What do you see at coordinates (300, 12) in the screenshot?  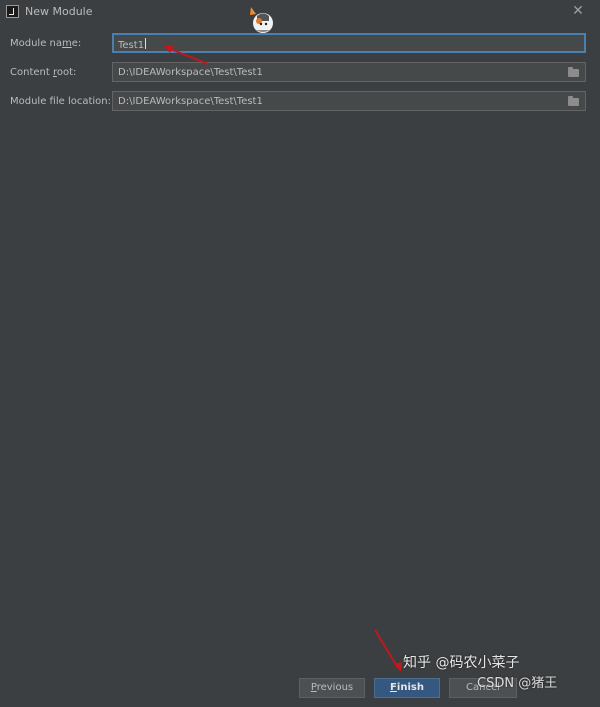 I see `title-bar: New Module ✕` at bounding box center [300, 12].